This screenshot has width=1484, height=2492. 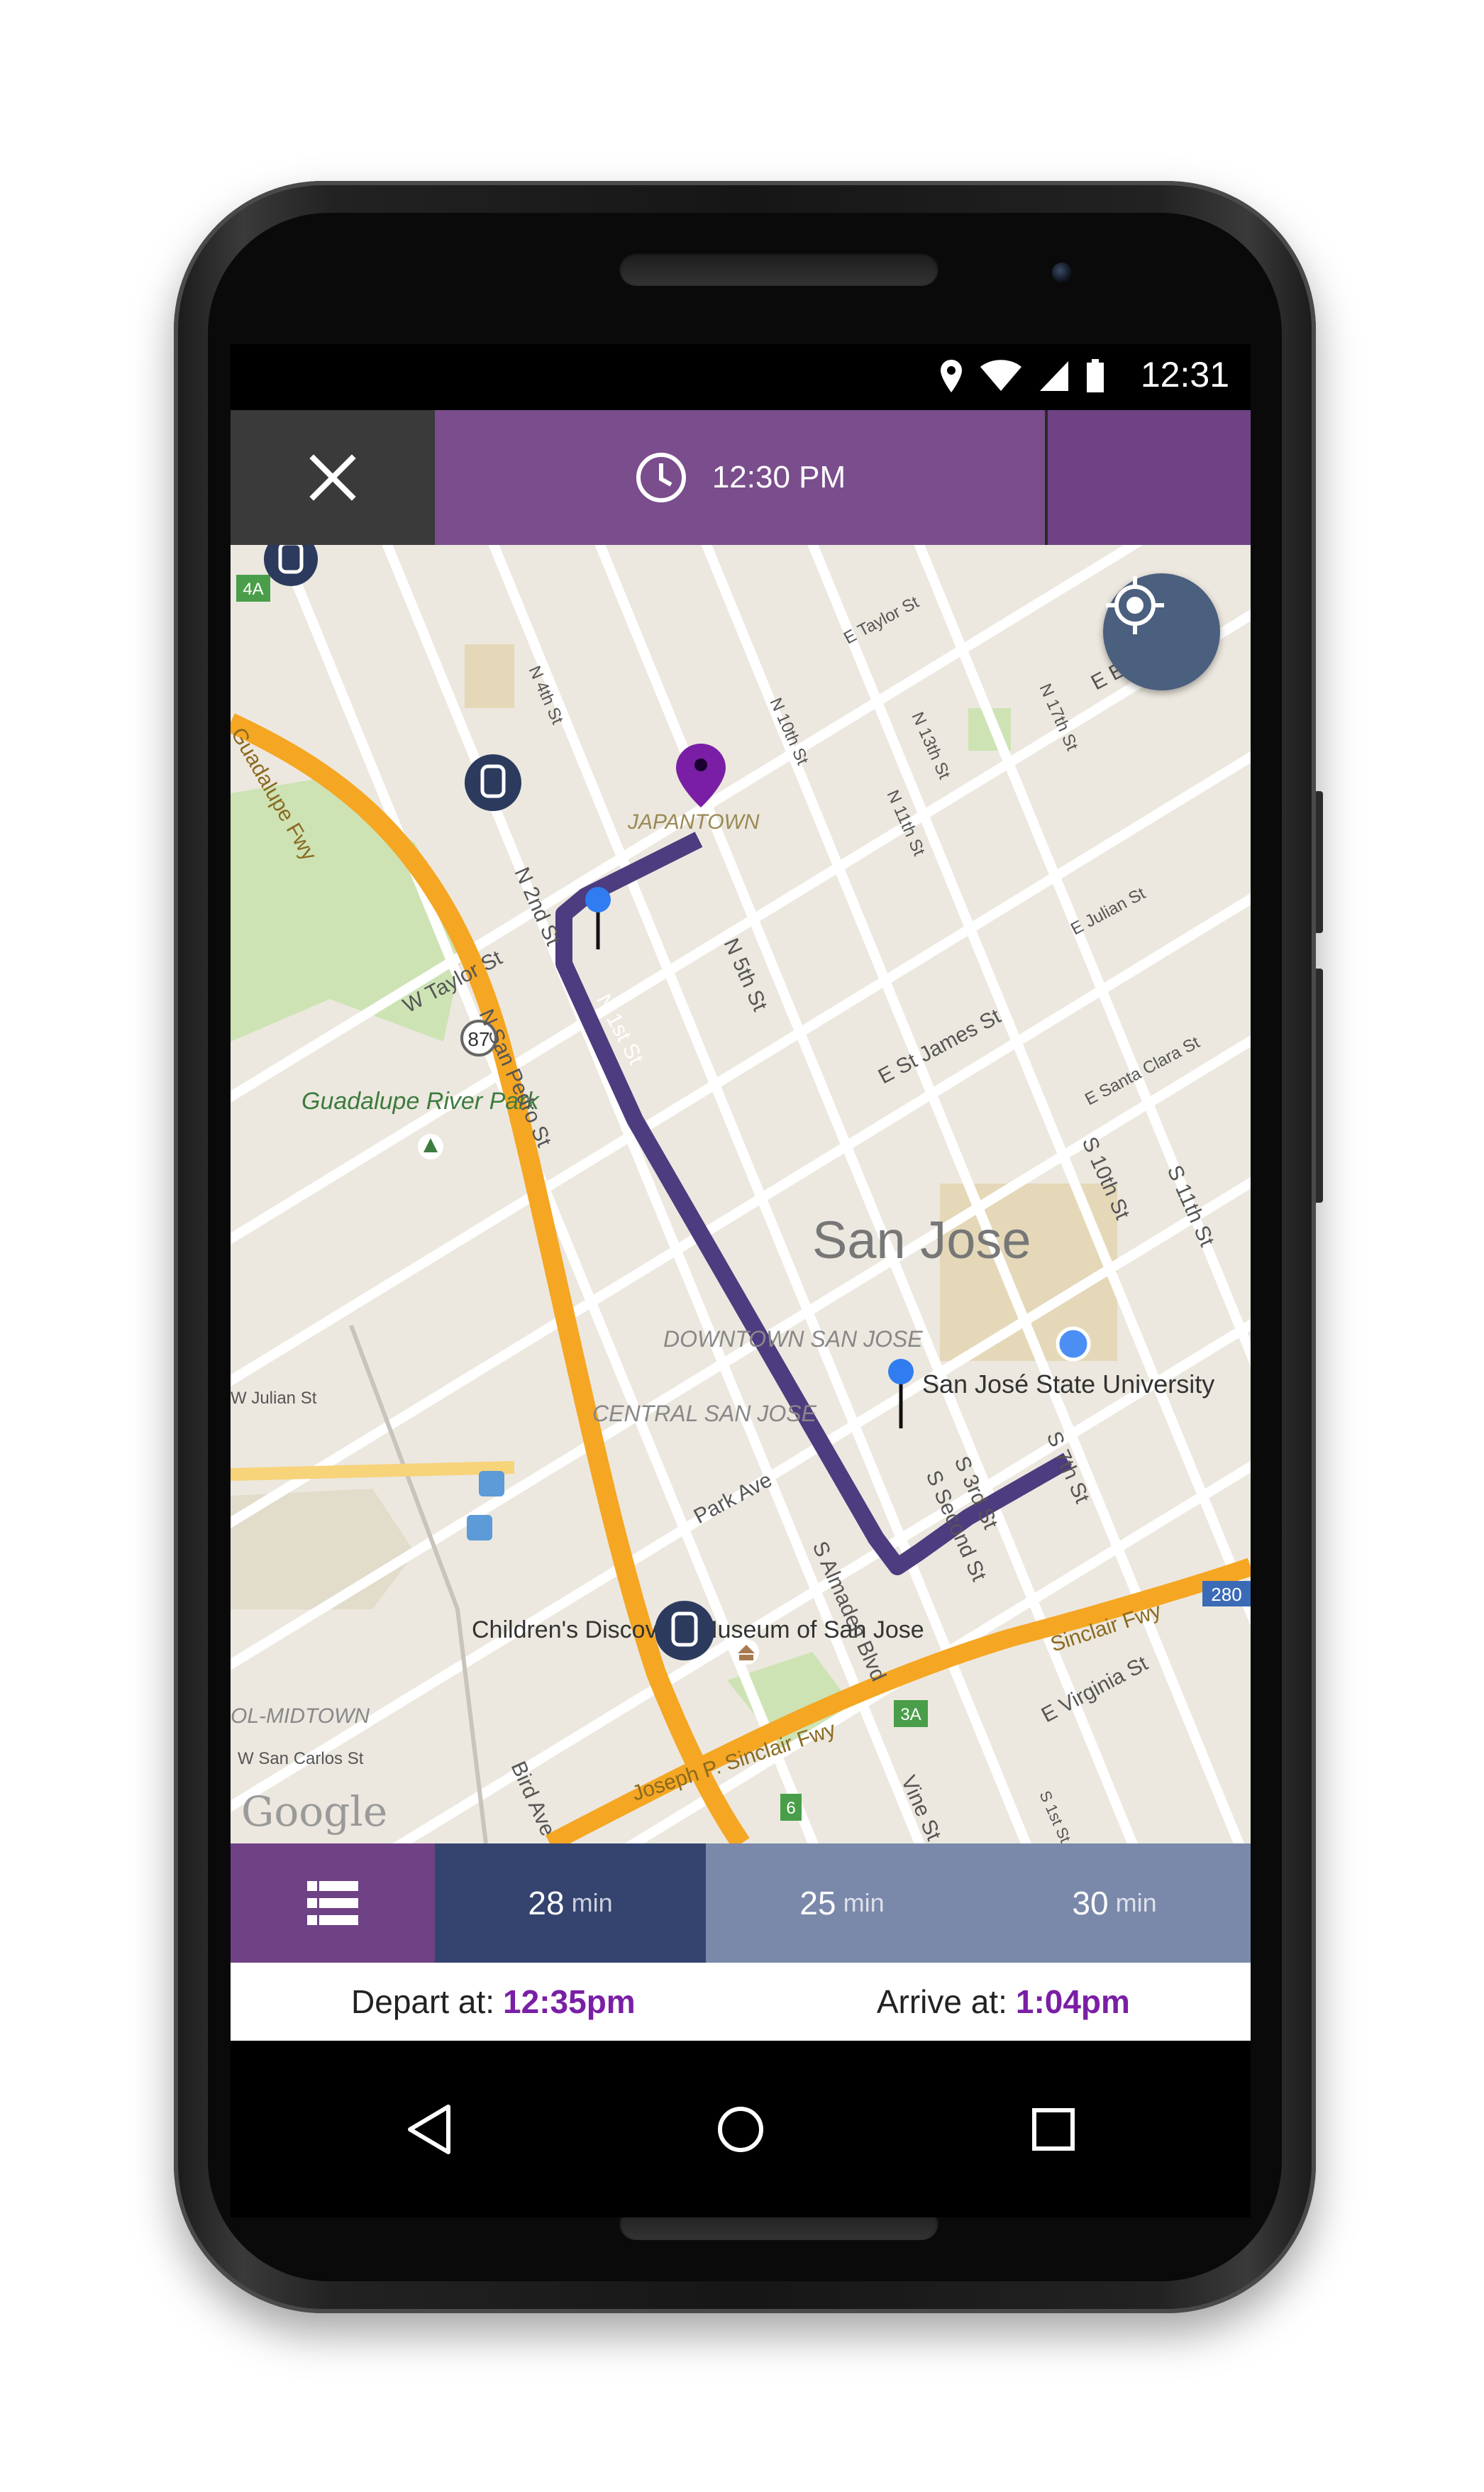 What do you see at coordinates (373, 1471) in the screenshot?
I see `highway-julian` at bounding box center [373, 1471].